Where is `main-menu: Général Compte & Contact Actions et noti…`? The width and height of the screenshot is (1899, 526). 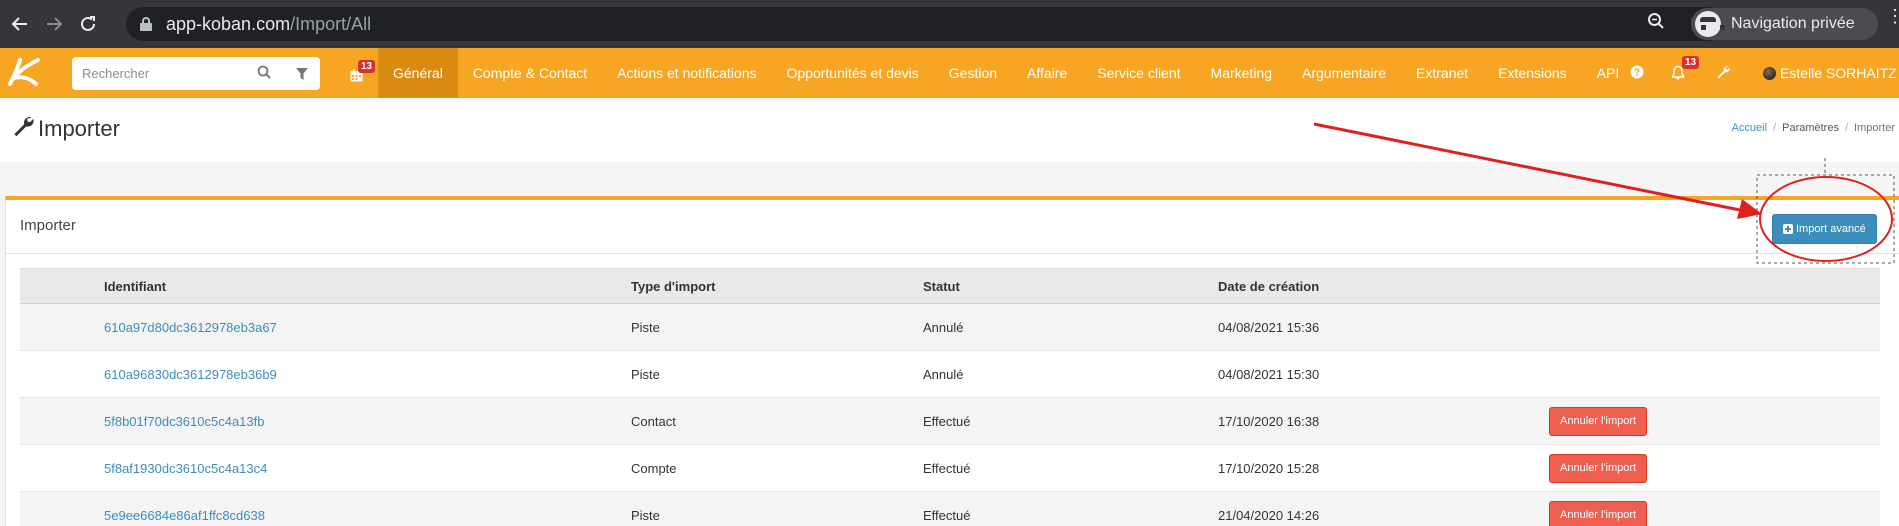
main-menu: Général Compte & Contact Actions et noti… is located at coordinates (1006, 73).